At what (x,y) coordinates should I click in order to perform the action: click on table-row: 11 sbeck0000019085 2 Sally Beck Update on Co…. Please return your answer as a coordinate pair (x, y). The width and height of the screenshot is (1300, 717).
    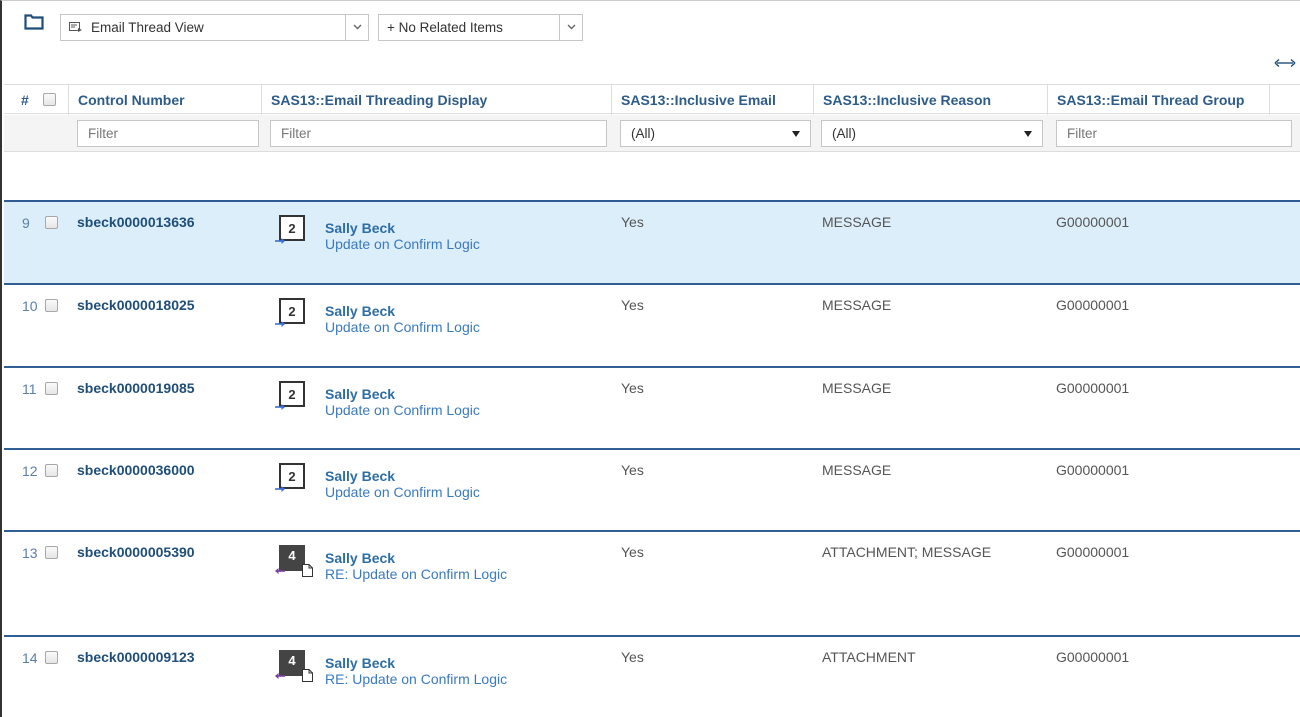
    Looking at the image, I should click on (652, 407).